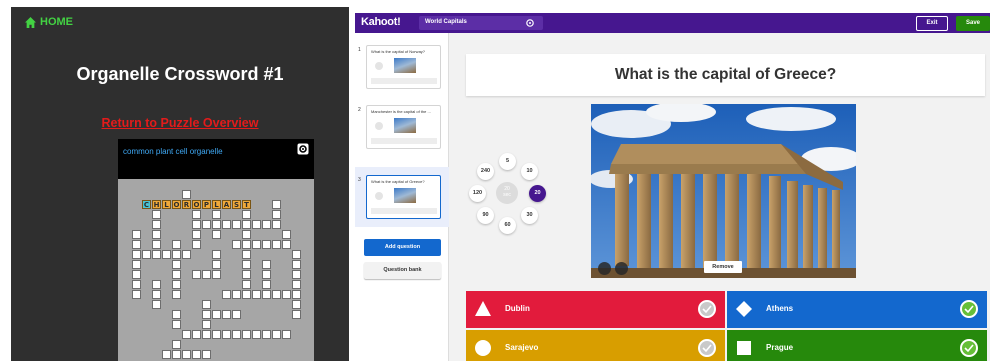  Describe the element at coordinates (621, 268) in the screenshot. I see `crop-icon` at that location.